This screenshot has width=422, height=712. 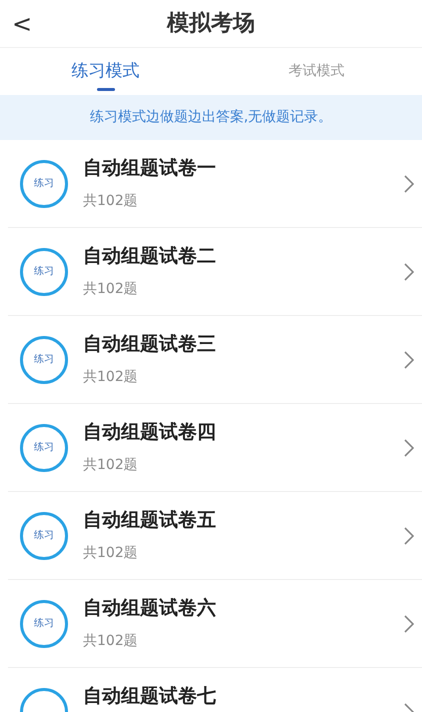 What do you see at coordinates (22, 24) in the screenshot?
I see `back-button: <` at bounding box center [22, 24].